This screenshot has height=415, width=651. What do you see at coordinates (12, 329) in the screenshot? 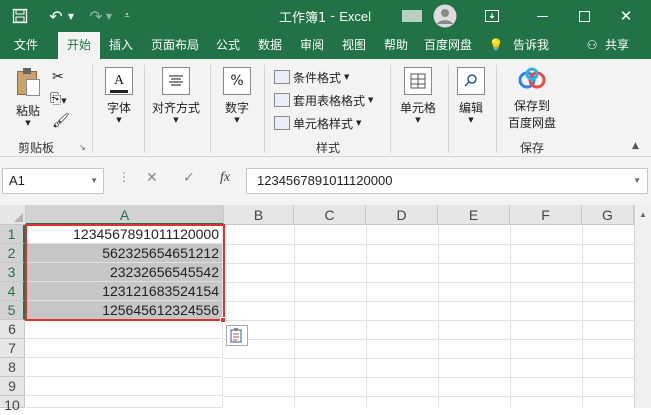
I see `row-header: 6` at bounding box center [12, 329].